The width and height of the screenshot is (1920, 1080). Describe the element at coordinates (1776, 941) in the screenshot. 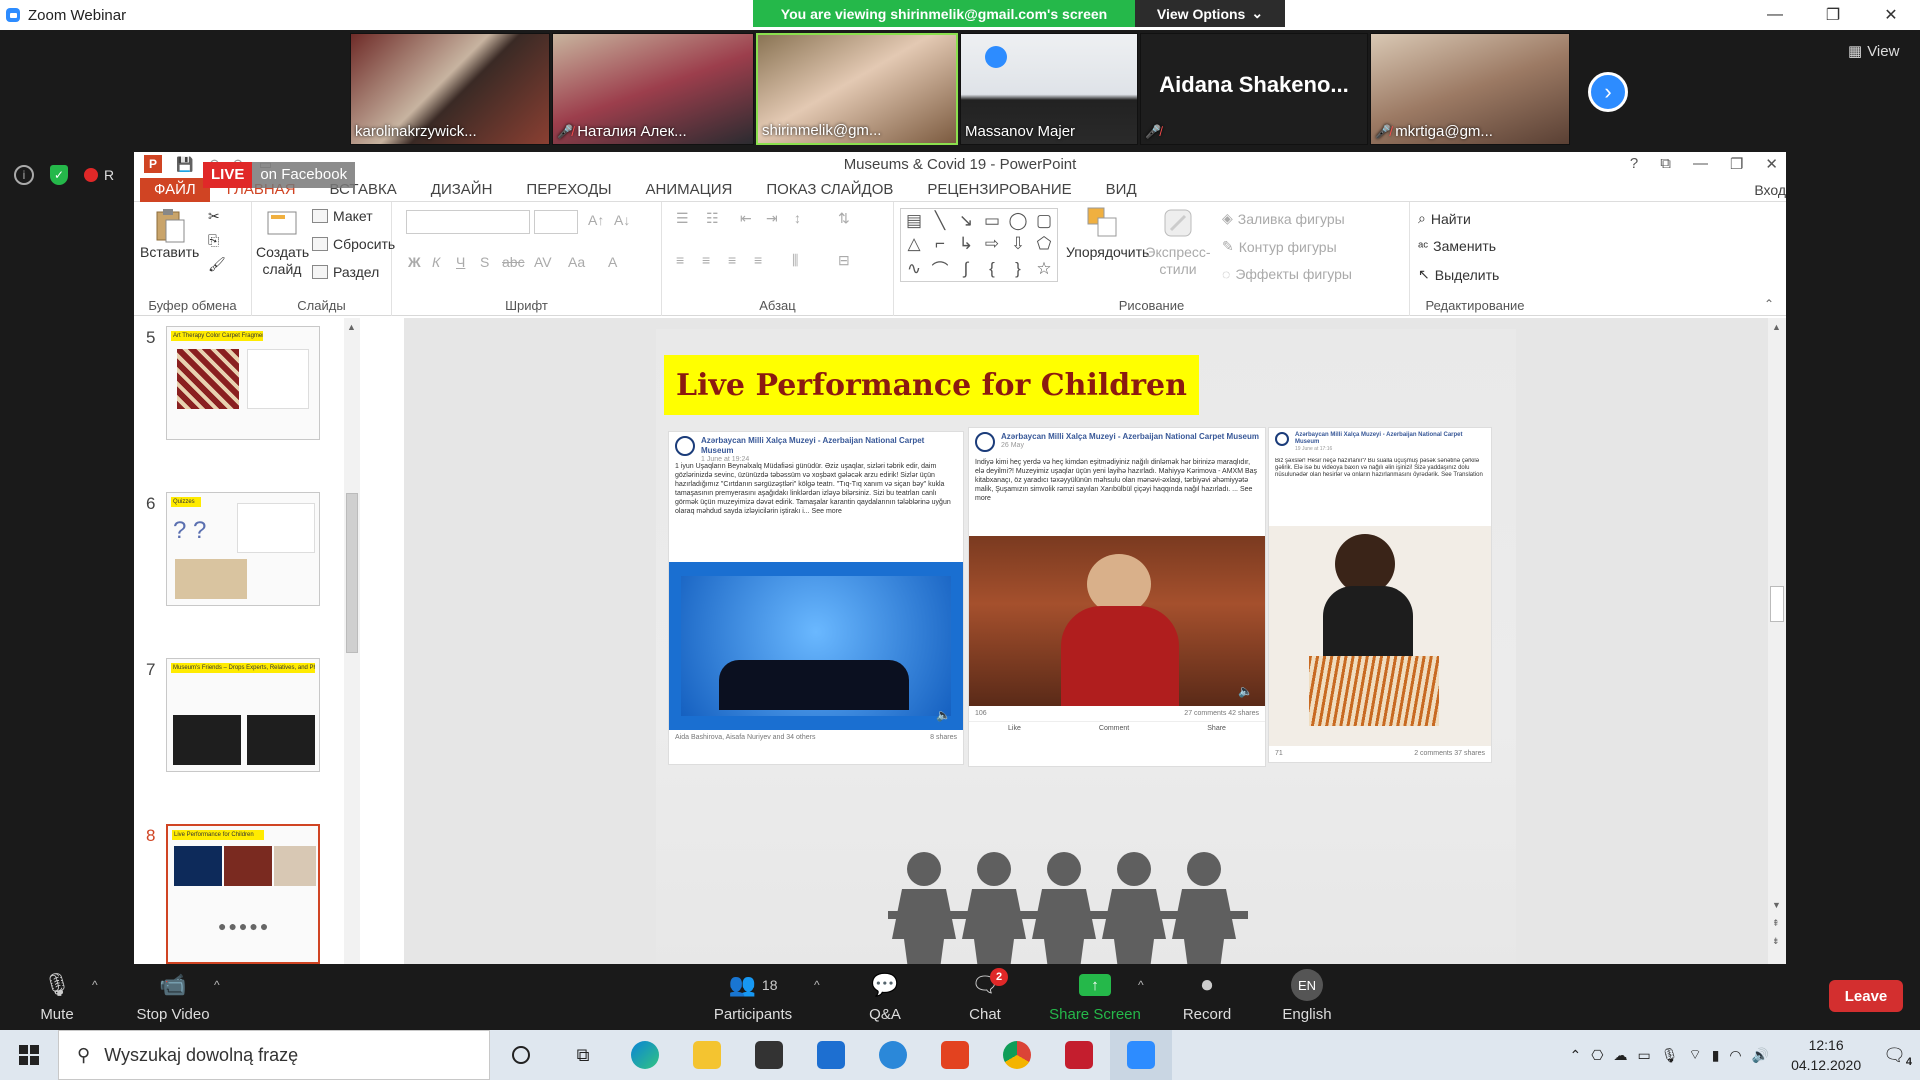

I see `next-slide-icon: ⇟` at that location.